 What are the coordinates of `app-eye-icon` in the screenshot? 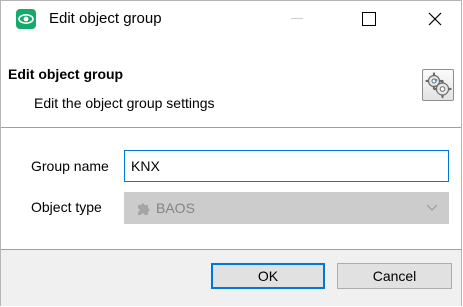 It's located at (26, 19).